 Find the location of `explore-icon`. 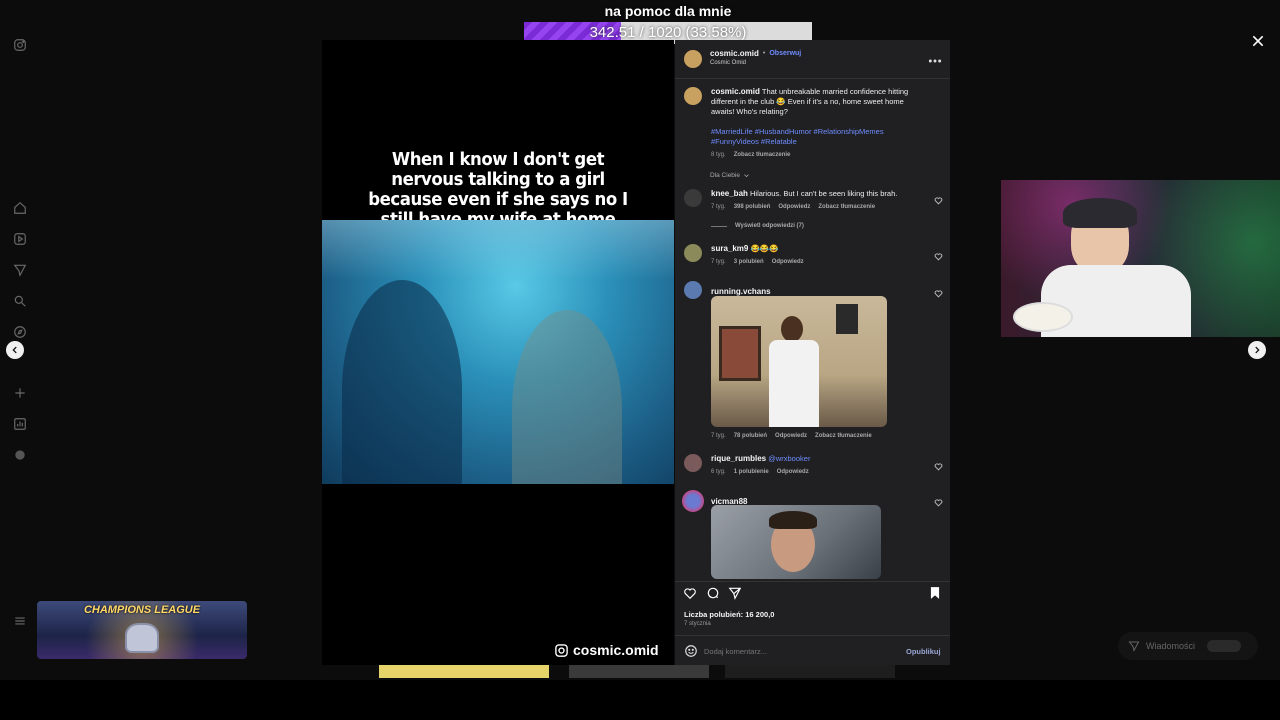

explore-icon is located at coordinates (20, 332).